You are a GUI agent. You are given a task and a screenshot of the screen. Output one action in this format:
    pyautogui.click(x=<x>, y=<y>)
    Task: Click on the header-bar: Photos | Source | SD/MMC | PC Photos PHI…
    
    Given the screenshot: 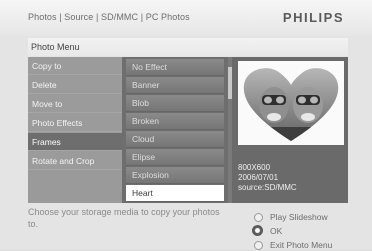 What is the action you would take?
    pyautogui.click(x=186, y=18)
    